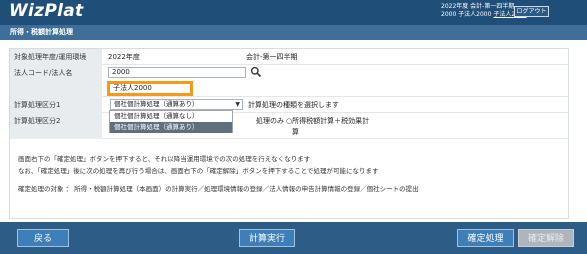 The image size is (587, 254). I want to click on footer-bar: 戻る 計算実行 確定処理 確定解除, so click(293, 238).